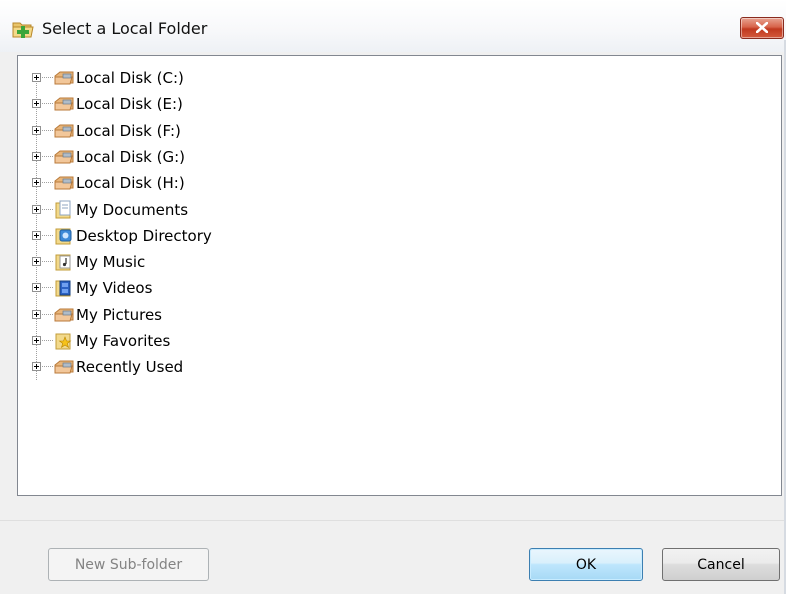 The height and width of the screenshot is (594, 786). Describe the element at coordinates (721, 564) in the screenshot. I see `cancel-button: Cancel` at that location.